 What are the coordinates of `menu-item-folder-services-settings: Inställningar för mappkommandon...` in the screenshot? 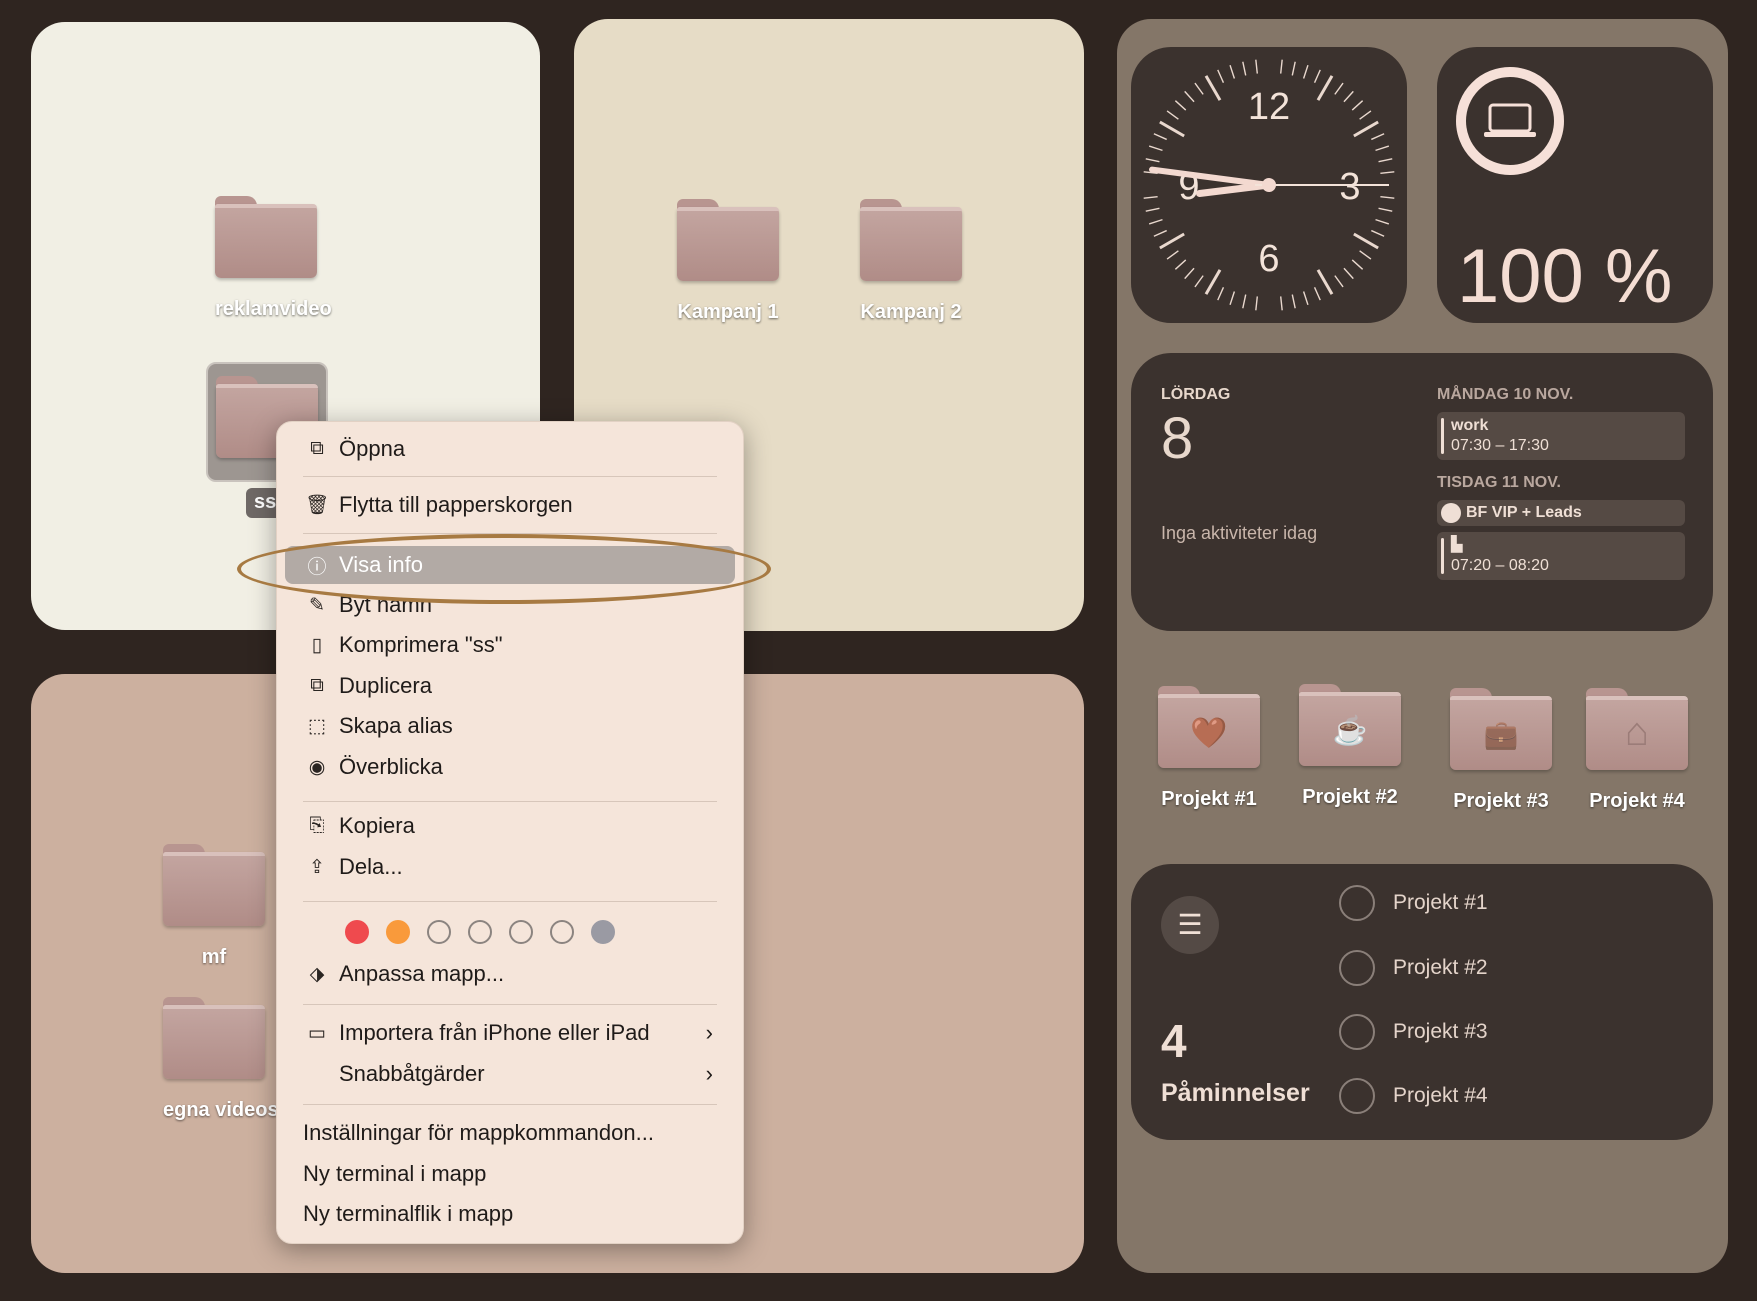 It's located at (510, 1133).